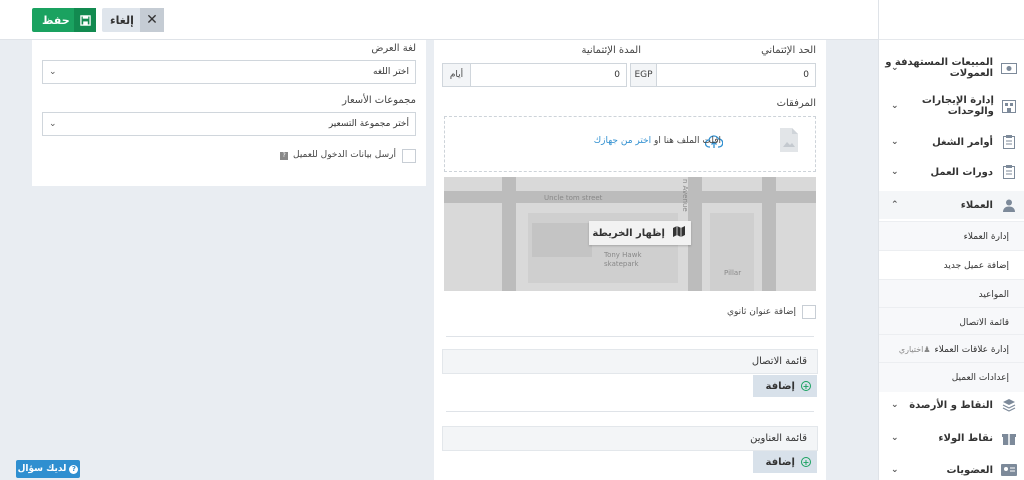  I want to click on sidebar-subitem-label: إدارة علاقات العملاء, so click(971, 349).